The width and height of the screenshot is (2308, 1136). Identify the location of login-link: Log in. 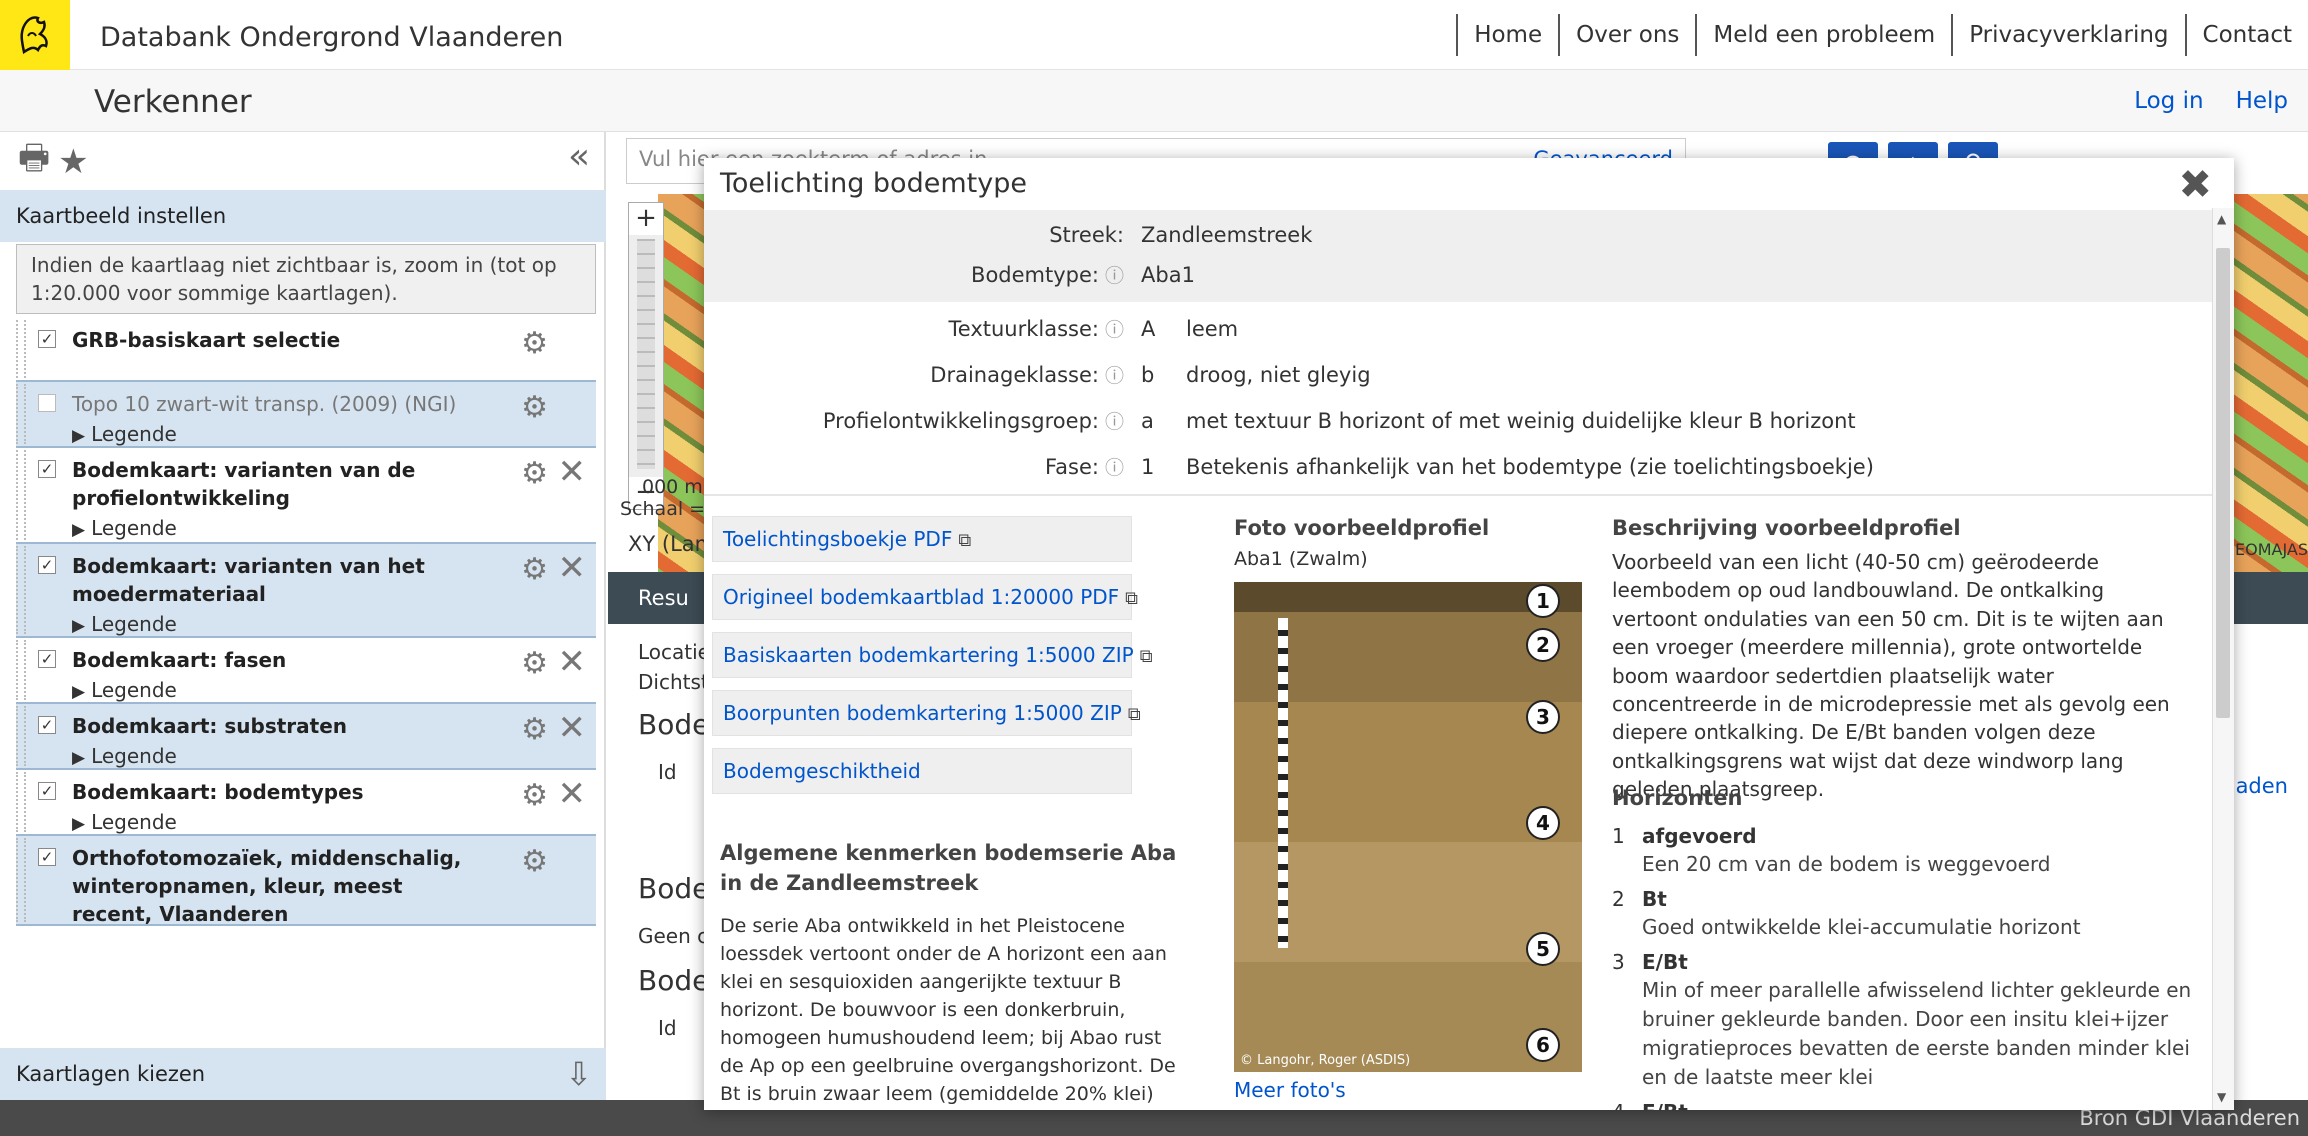
(2168, 101).